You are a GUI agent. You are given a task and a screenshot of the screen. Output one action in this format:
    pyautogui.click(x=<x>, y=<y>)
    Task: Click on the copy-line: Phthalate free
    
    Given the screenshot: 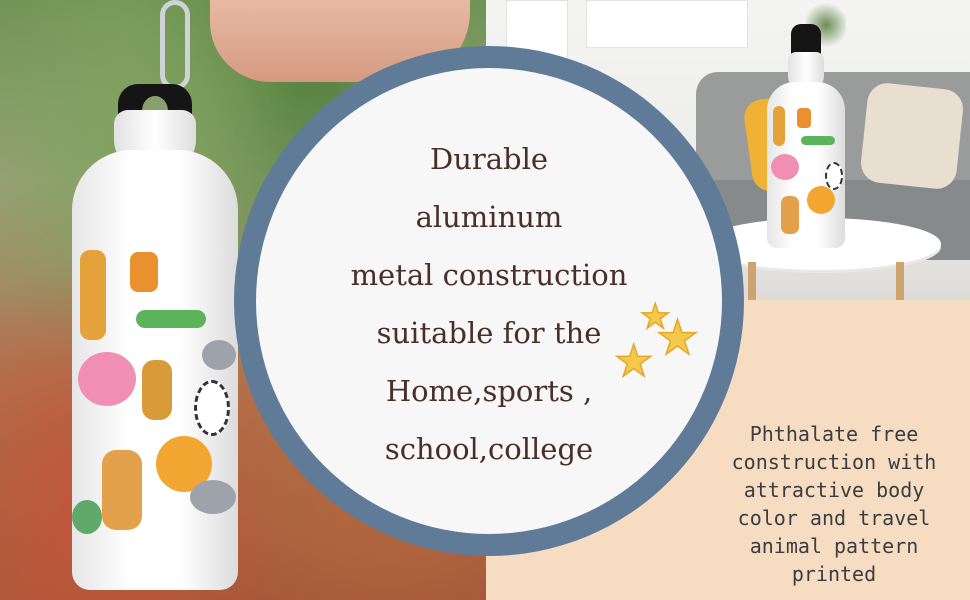 What is the action you would take?
    pyautogui.click(x=834, y=434)
    